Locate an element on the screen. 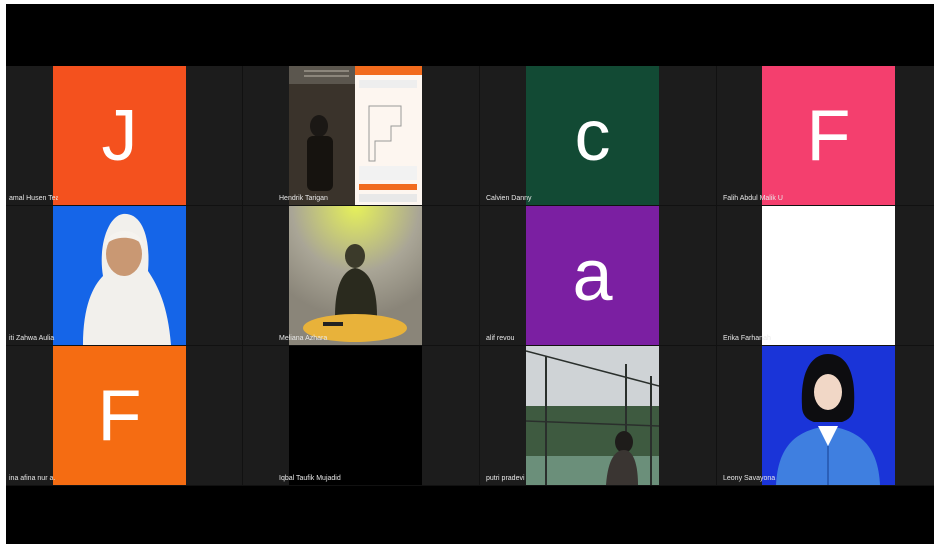  participant-tile: J amal Husen Team 13 is located at coordinates (124, 136).